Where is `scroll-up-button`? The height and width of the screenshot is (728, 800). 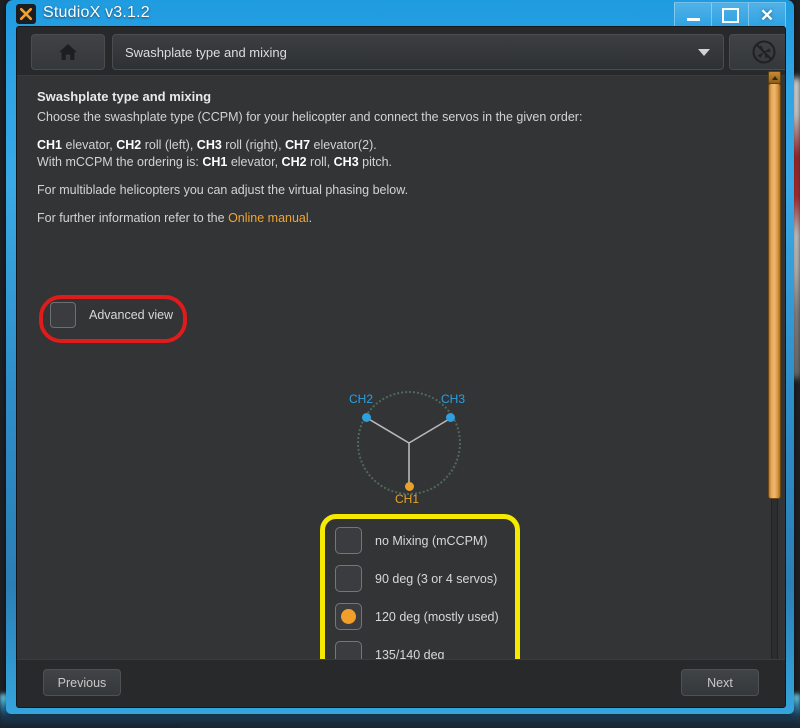
scroll-up-button is located at coordinates (774, 77).